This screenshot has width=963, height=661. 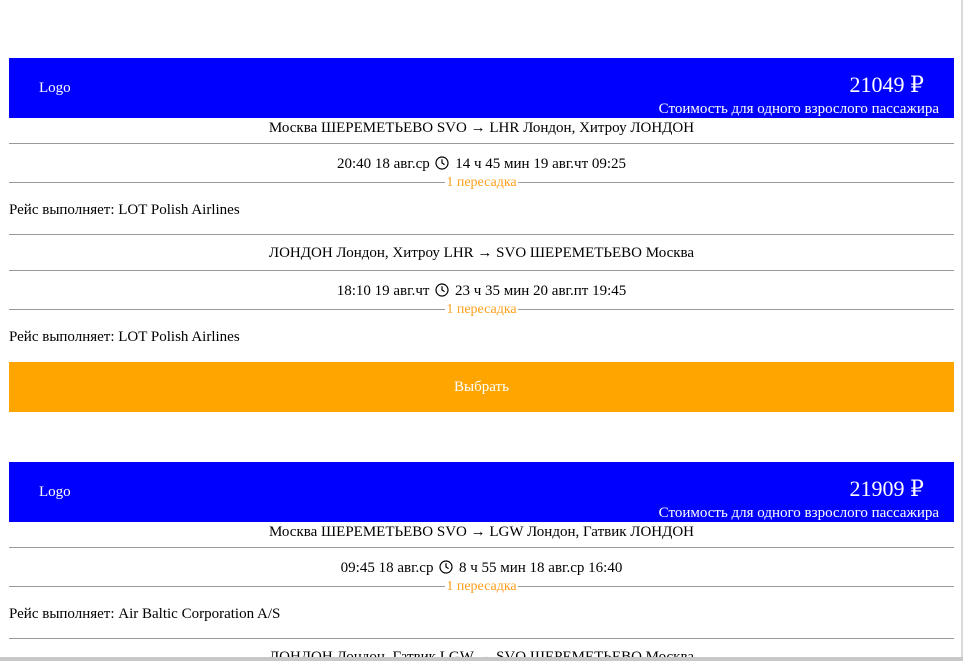 What do you see at coordinates (540, 291) in the screenshot?
I see `flight-duration: 23 ч 35 мин 20 авг.пт 19:45` at bounding box center [540, 291].